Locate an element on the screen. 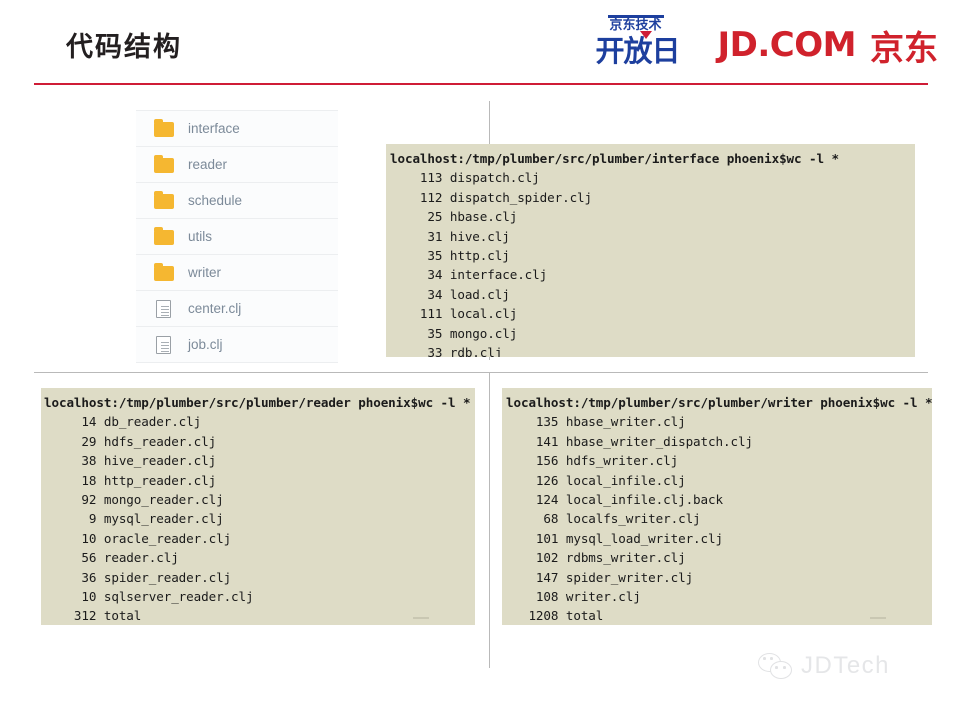  tree-item-utils: utils is located at coordinates (237, 237).